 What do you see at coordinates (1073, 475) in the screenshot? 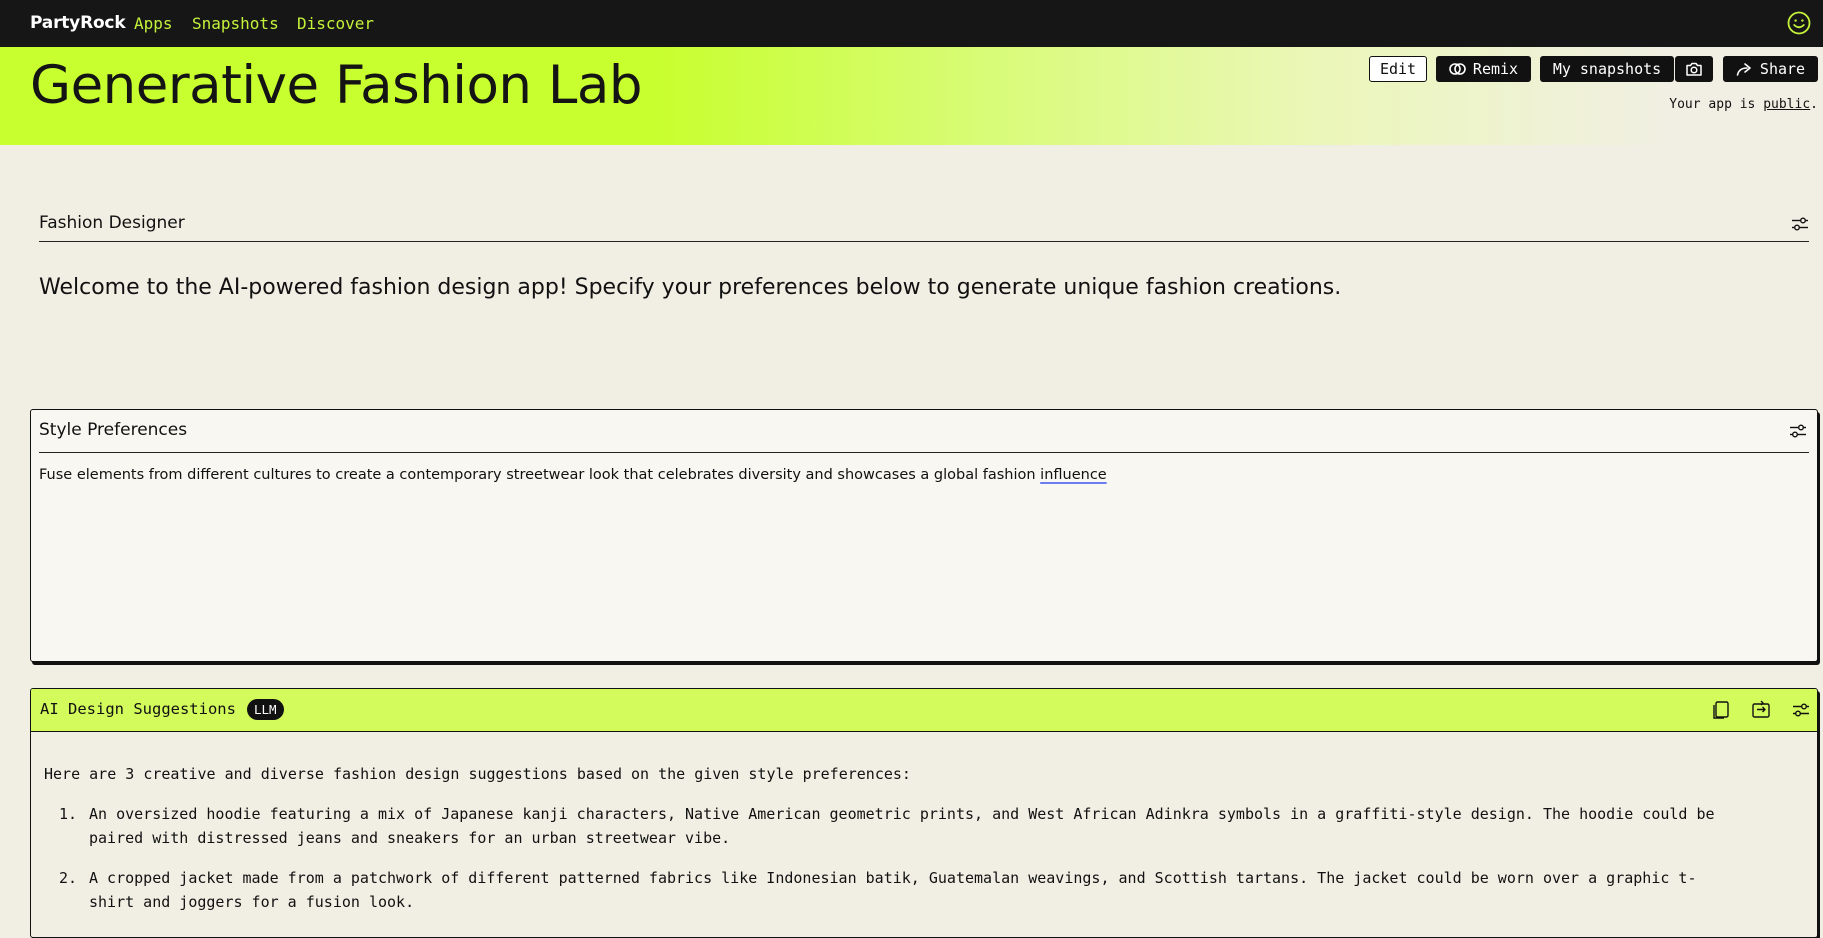
I see `spellcheck-word: influence` at bounding box center [1073, 475].